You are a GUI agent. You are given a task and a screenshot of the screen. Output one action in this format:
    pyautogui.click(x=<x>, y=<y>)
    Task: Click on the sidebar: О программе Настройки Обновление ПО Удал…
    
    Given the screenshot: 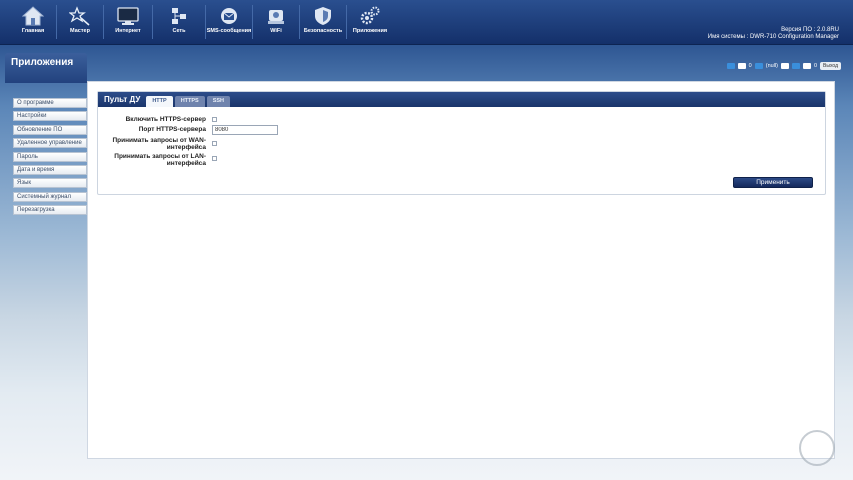 What is the action you would take?
    pyautogui.click(x=50, y=158)
    